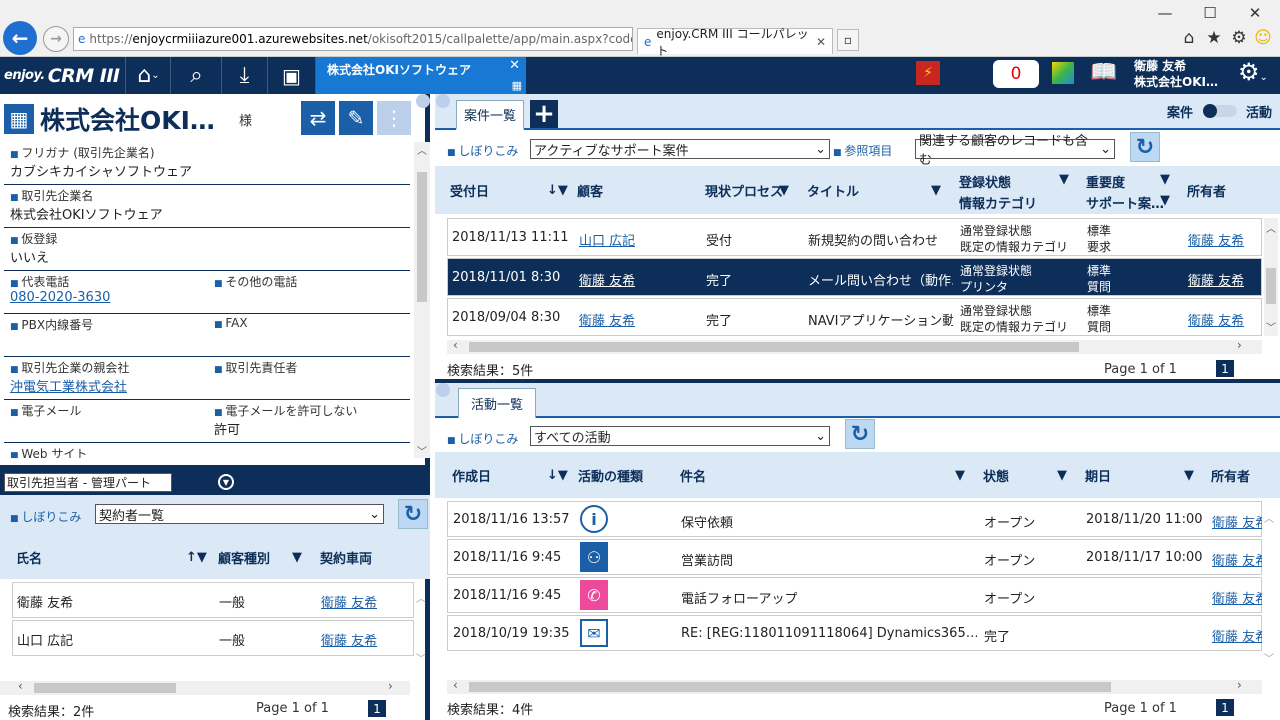 The width and height of the screenshot is (1280, 720). Describe the element at coordinates (607, 239) in the screenshot. I see `case-customer-link: 山口 広記` at that location.